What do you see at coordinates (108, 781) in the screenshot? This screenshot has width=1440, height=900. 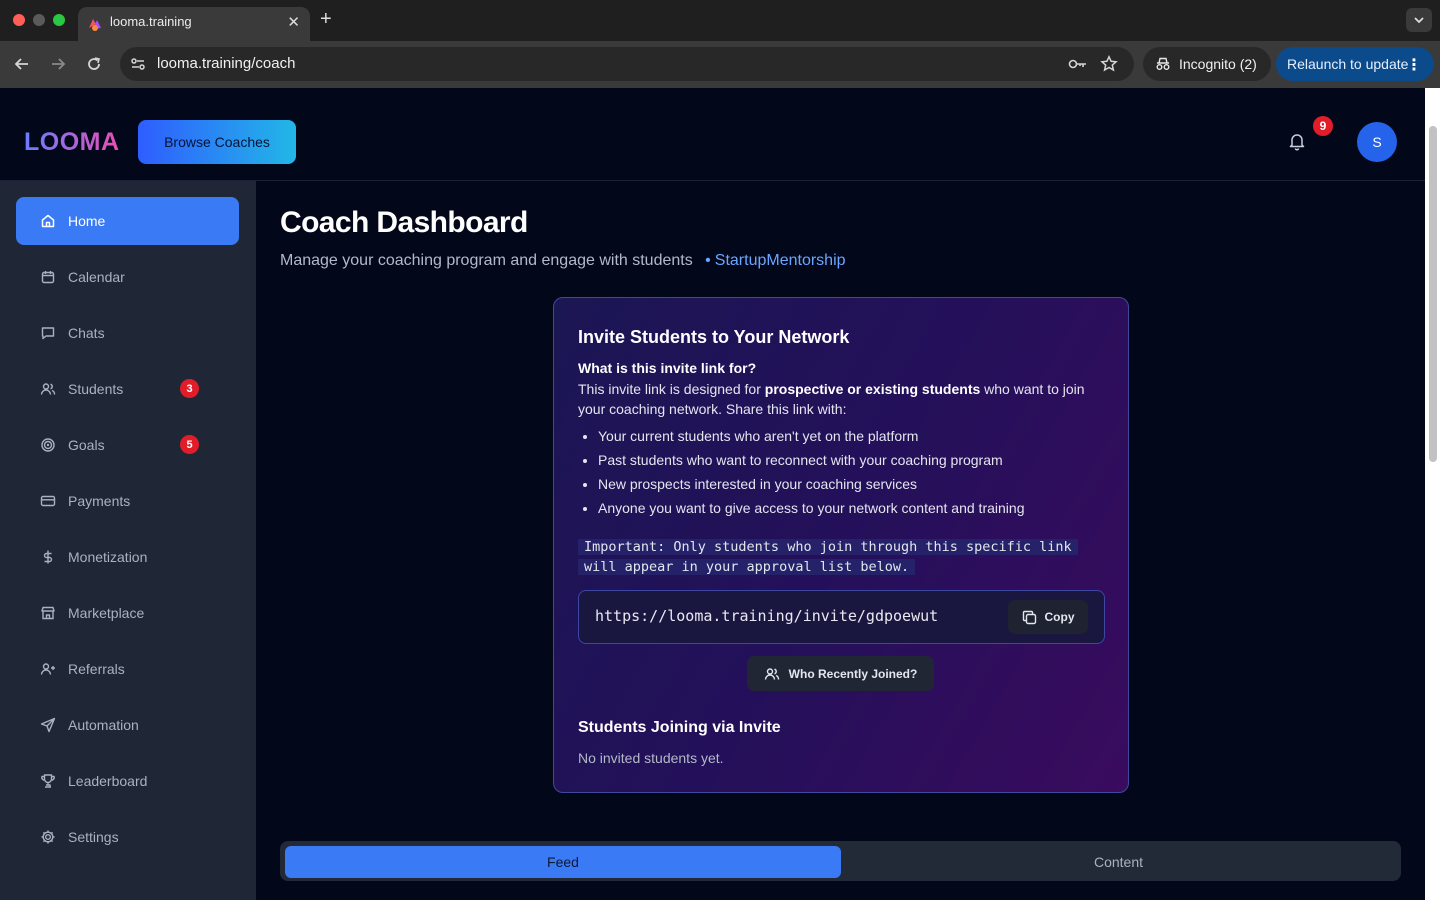 I see `sidebar-item-label: Leaderboard` at bounding box center [108, 781].